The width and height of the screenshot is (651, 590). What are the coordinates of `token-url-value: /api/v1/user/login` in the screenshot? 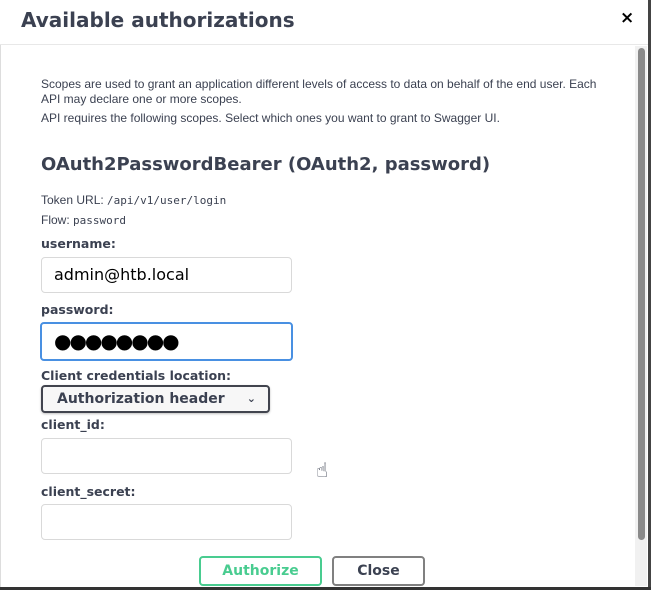 It's located at (167, 200).